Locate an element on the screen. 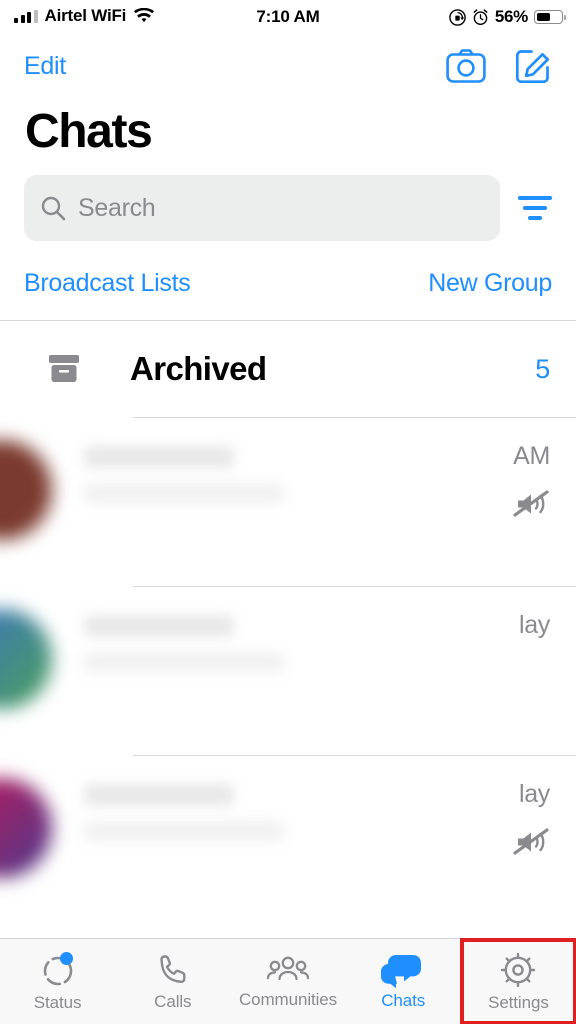 The width and height of the screenshot is (576, 1024). status-bar: Airtel WiFi 7:10 AM 56% is located at coordinates (288, 19).